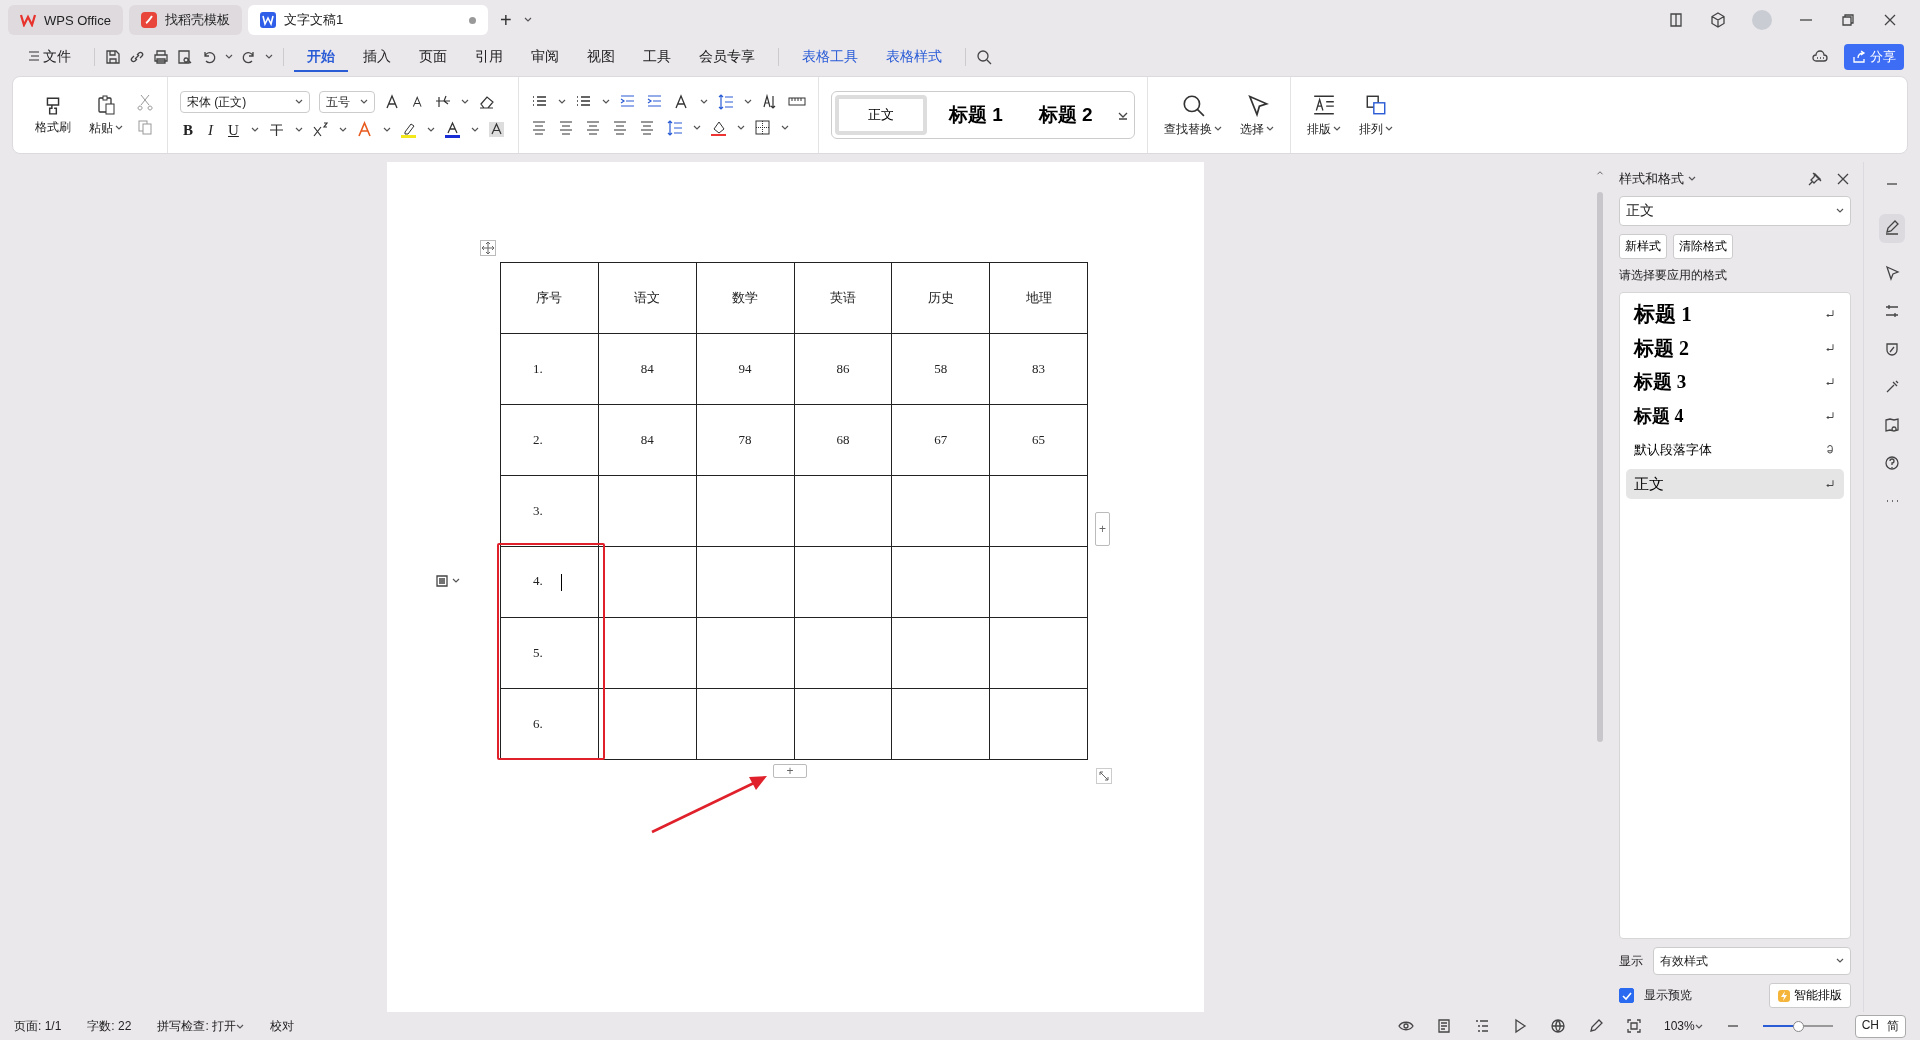  Describe the element at coordinates (1703, 246) in the screenshot. I see `panel-button: 清除格式` at that location.